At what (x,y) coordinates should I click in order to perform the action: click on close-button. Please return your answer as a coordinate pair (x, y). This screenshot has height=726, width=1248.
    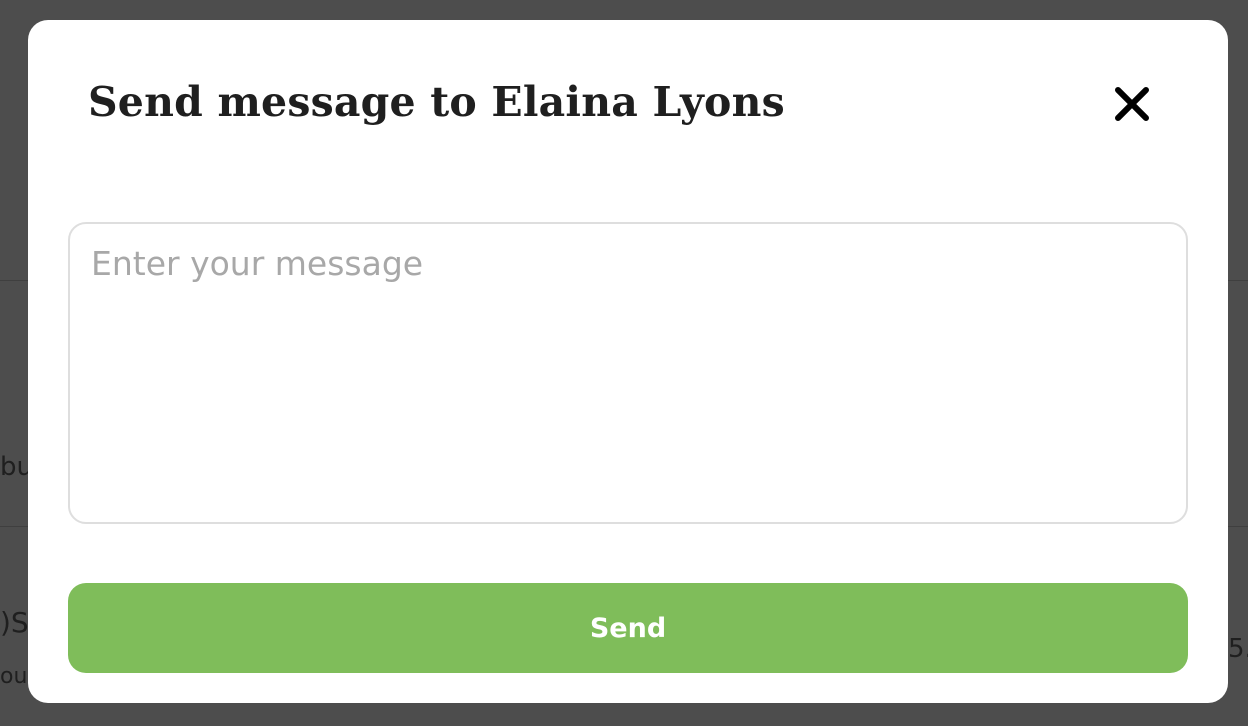
    Looking at the image, I should click on (1132, 104).